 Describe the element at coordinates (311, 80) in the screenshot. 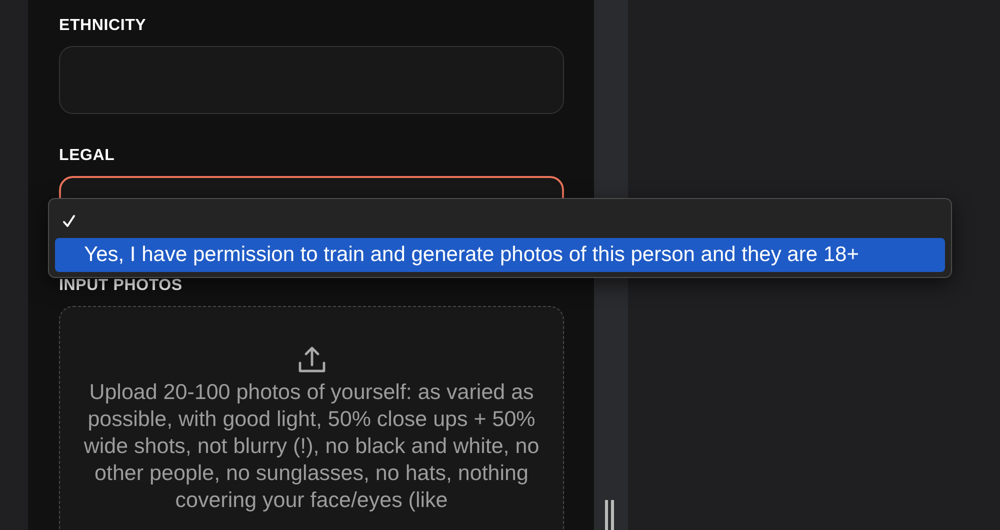

I see `text-field` at that location.